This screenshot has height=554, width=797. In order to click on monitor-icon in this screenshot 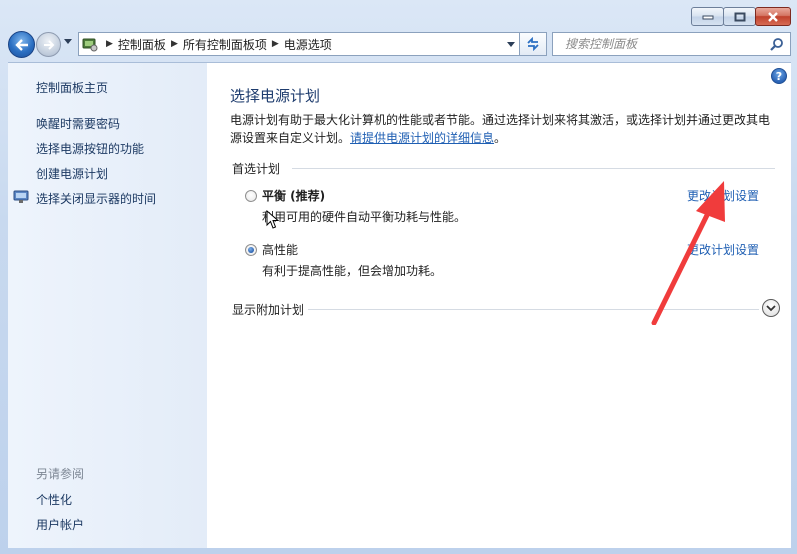, I will do `click(21, 196)`.